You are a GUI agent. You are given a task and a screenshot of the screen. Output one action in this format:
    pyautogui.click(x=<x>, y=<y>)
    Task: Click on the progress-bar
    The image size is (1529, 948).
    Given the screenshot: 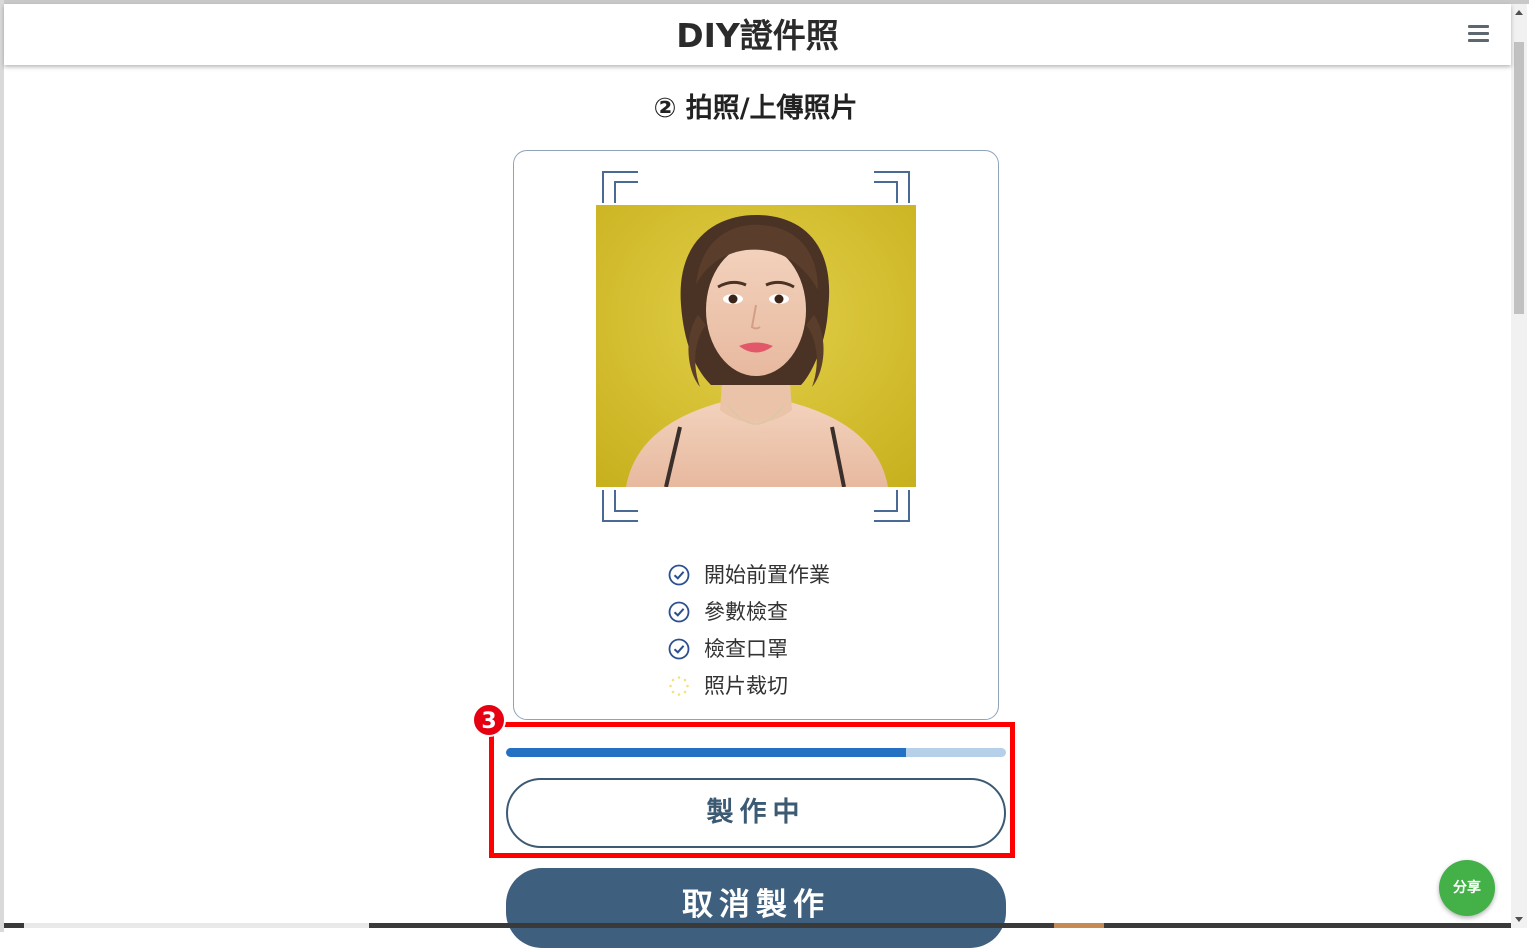 What is the action you would take?
    pyautogui.click(x=756, y=752)
    